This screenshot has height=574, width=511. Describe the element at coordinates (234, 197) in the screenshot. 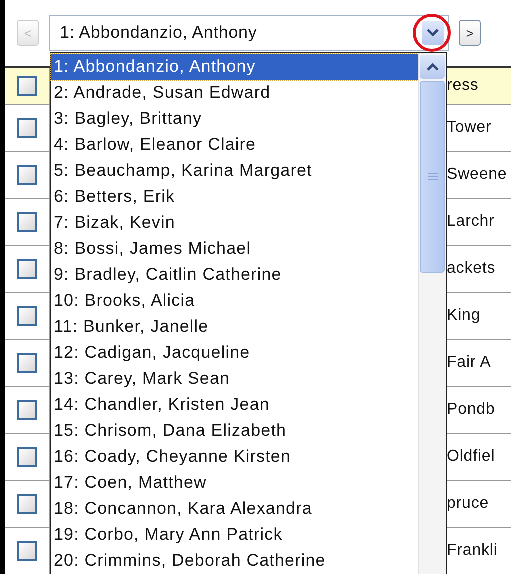

I see `list-item: 6: Betters, Erik` at that location.